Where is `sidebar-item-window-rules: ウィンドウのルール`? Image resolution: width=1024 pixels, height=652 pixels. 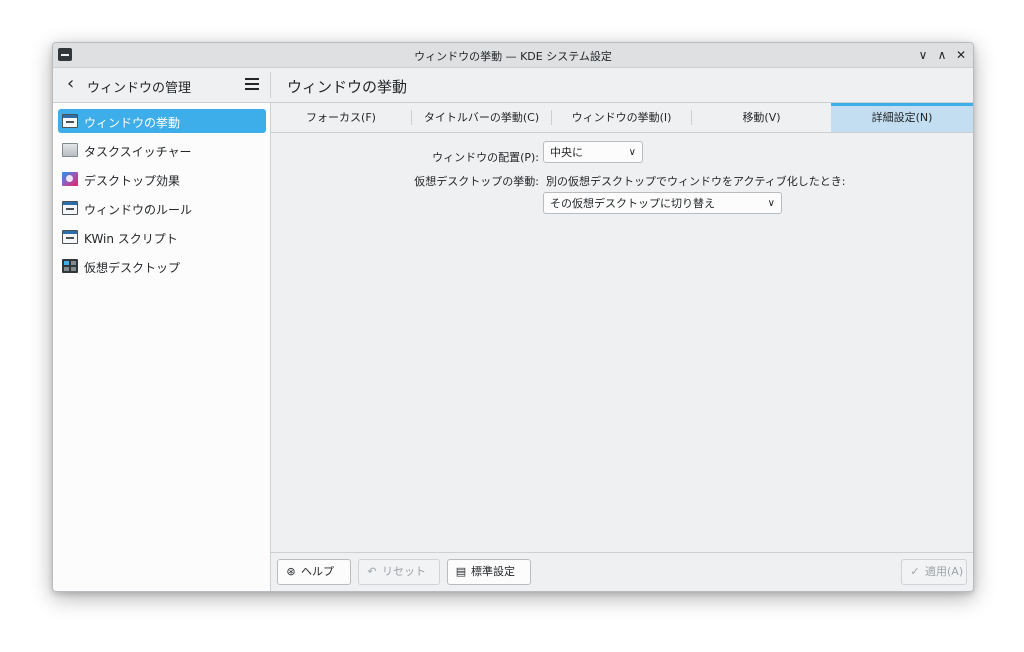 sidebar-item-window-rules: ウィンドウのルール is located at coordinates (162, 208).